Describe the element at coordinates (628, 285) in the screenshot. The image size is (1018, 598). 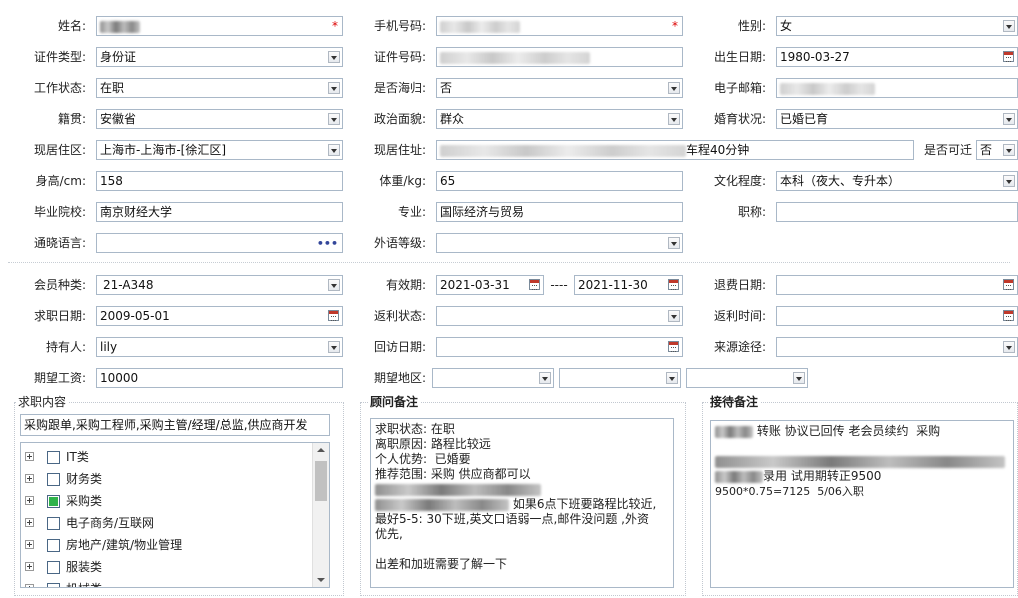
I see `valid-to-field: 2021-11-30` at that location.